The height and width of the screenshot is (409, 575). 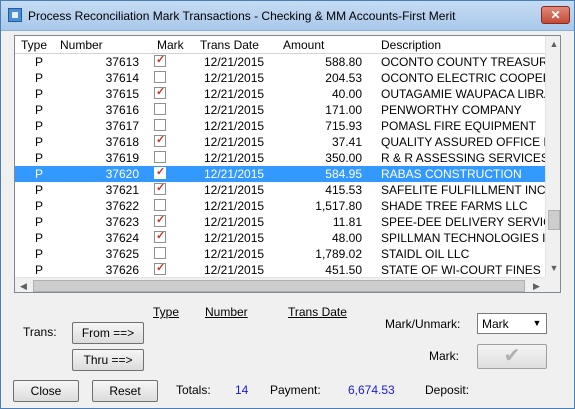 What do you see at coordinates (454, 206) in the screenshot?
I see `cell-description: SHADE TREE FARMS LLC` at bounding box center [454, 206].